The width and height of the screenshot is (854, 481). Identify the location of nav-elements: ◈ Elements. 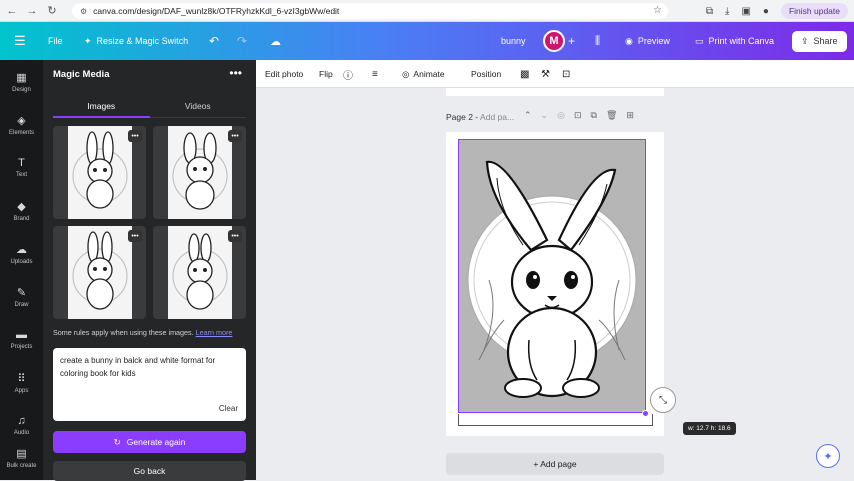
(21, 124).